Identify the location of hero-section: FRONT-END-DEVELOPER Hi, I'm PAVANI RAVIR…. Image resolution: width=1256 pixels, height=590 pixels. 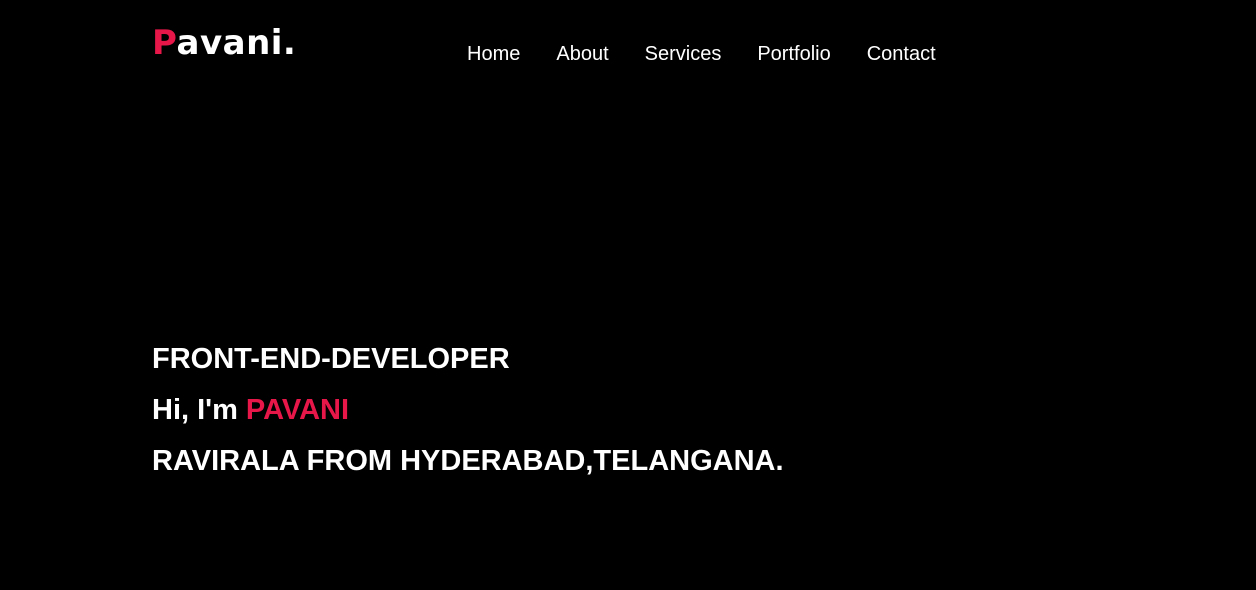
(468, 410).